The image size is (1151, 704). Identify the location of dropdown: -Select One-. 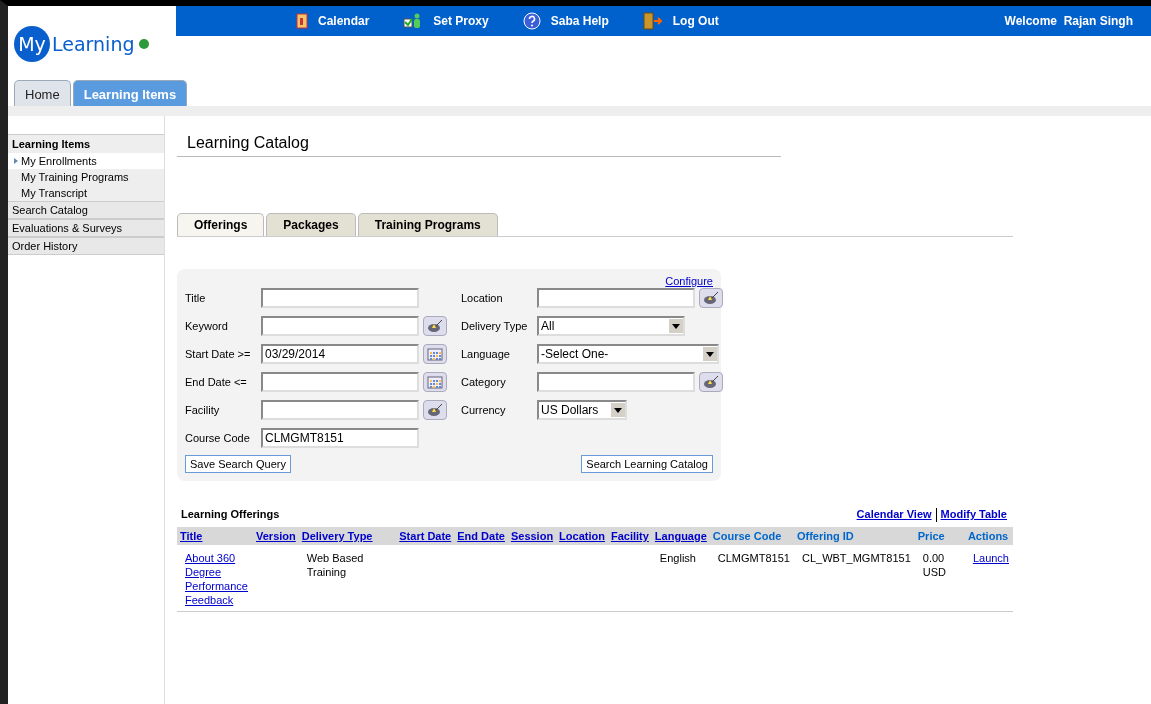
(628, 354).